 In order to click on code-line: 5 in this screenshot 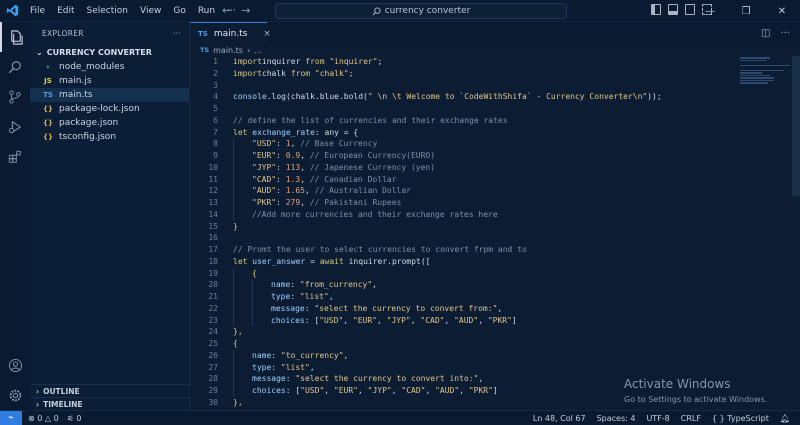, I will do `click(465, 109)`.